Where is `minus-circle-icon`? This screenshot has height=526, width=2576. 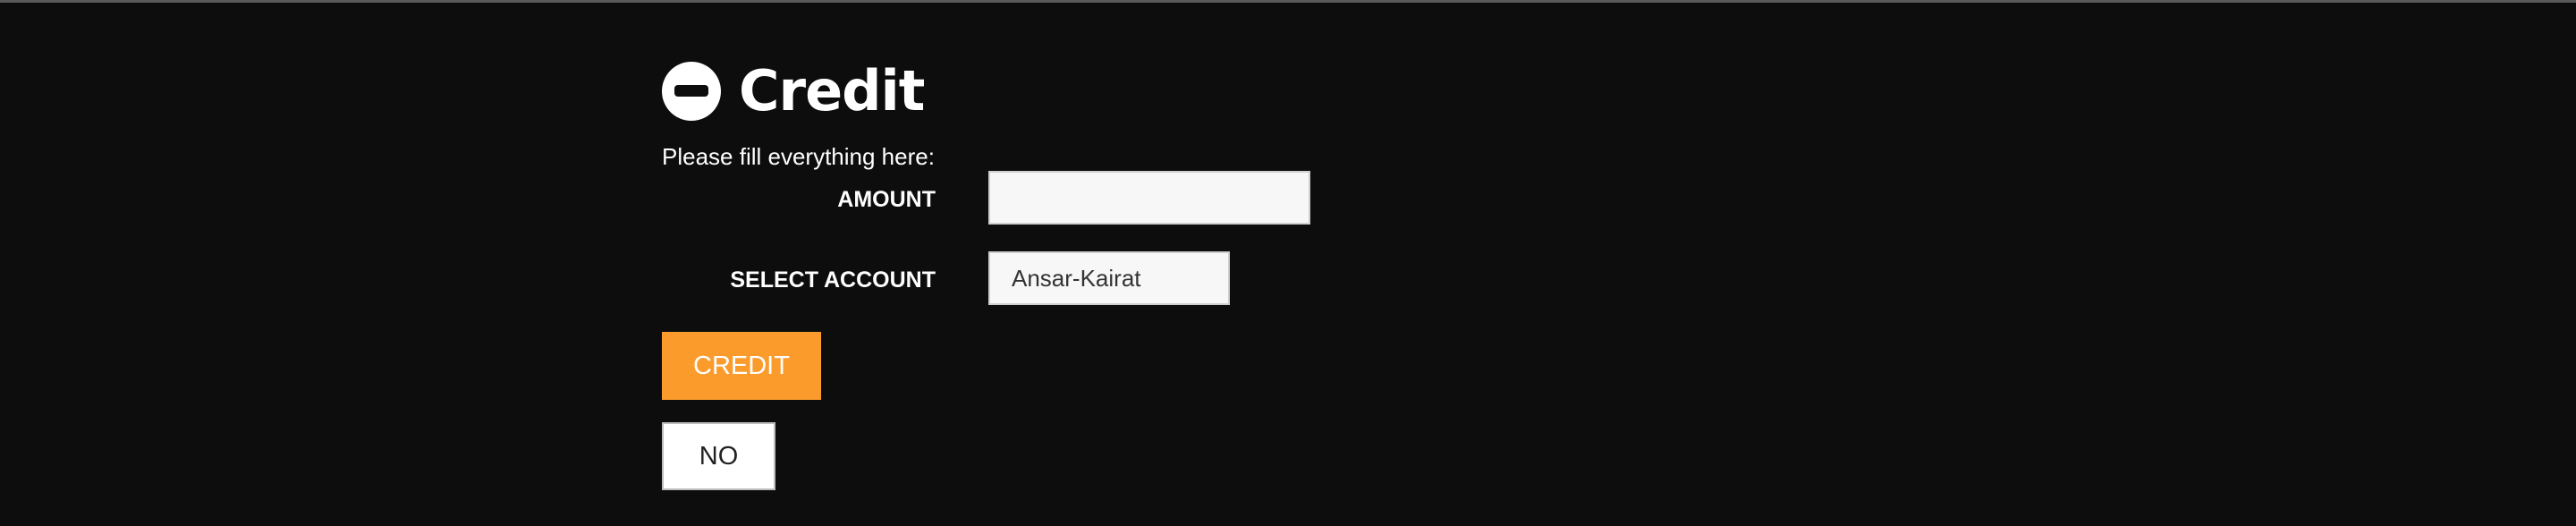 minus-circle-icon is located at coordinates (691, 91).